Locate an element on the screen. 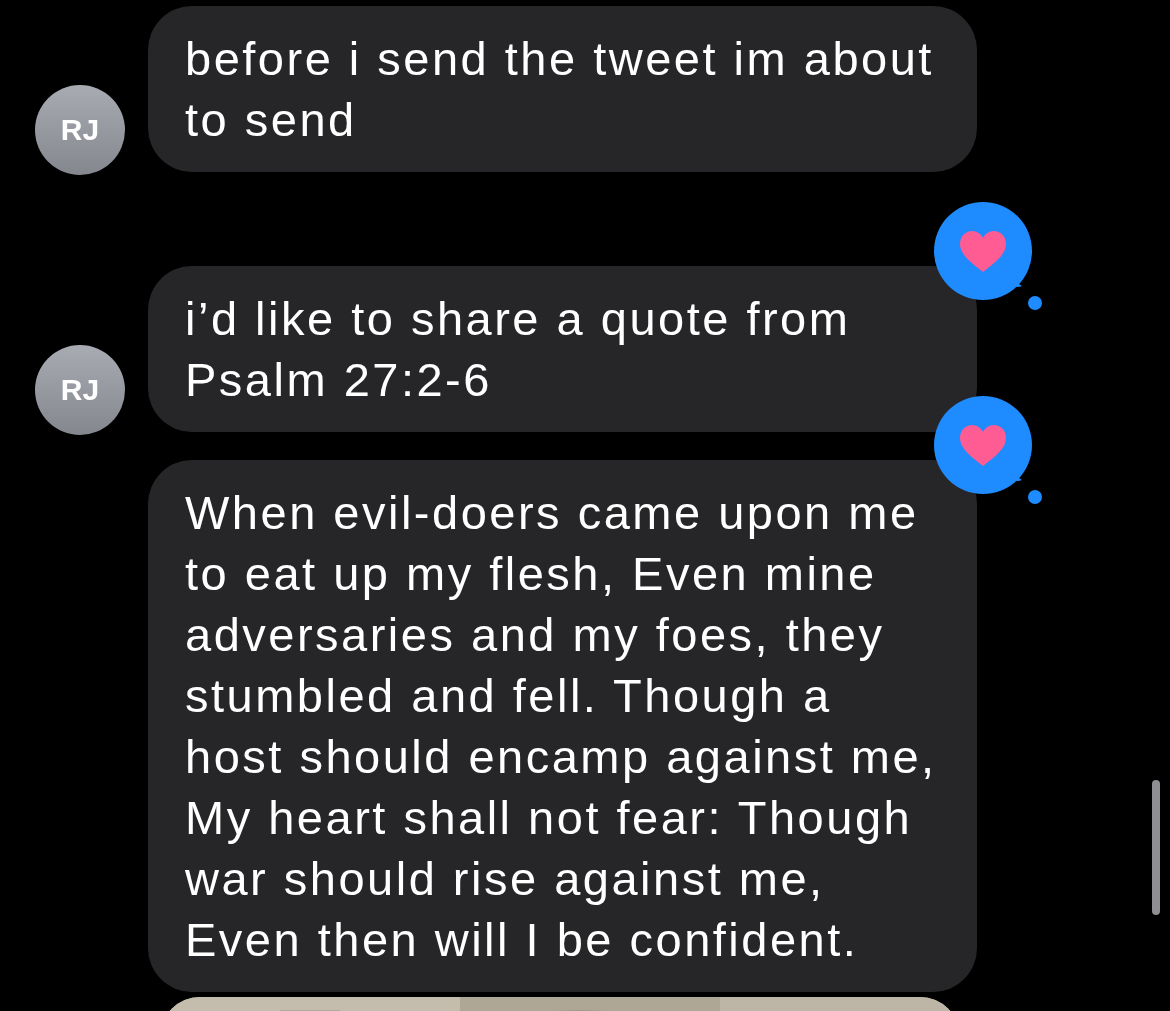  message-bubble: before i send the tweet im about to send is located at coordinates (562, 89).